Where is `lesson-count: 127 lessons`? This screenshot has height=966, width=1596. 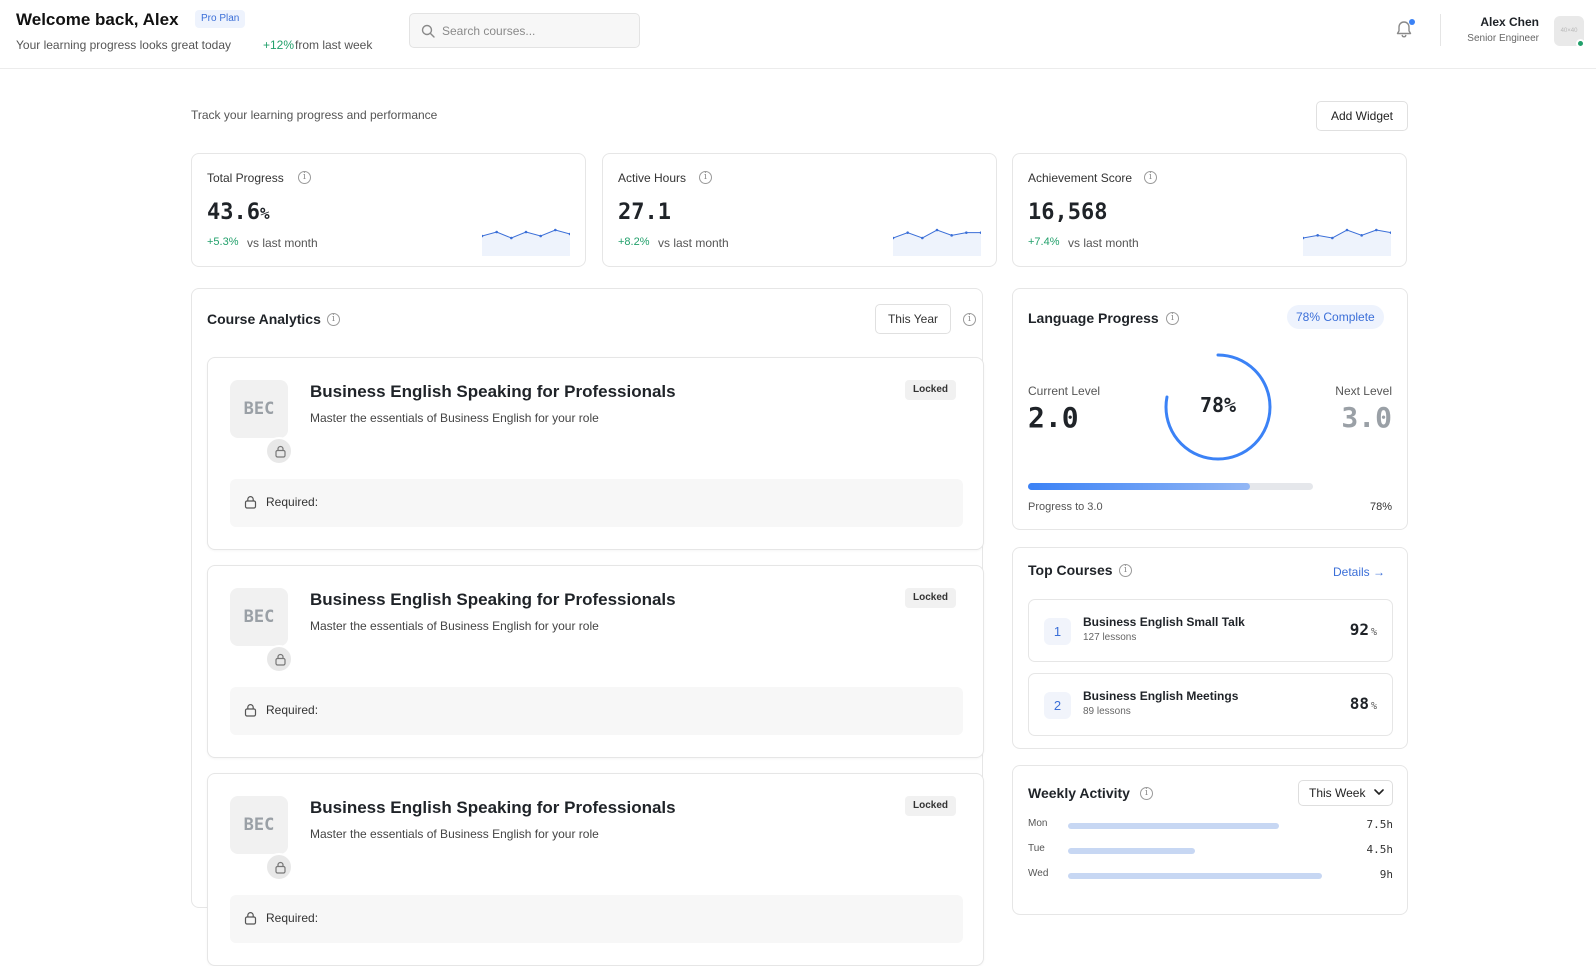 lesson-count: 127 lessons is located at coordinates (1110, 637).